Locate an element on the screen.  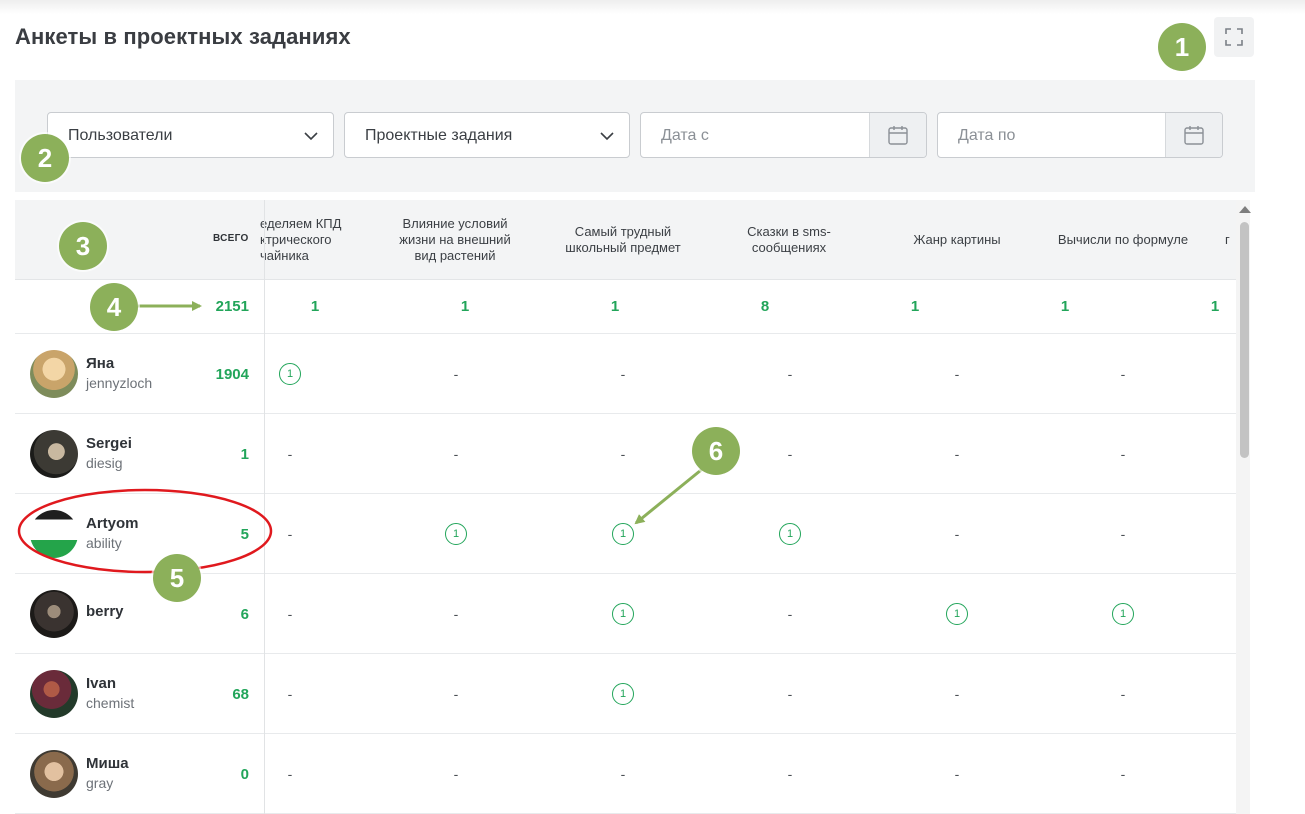
annotation-marker: 3 is located at coordinates (83, 246).